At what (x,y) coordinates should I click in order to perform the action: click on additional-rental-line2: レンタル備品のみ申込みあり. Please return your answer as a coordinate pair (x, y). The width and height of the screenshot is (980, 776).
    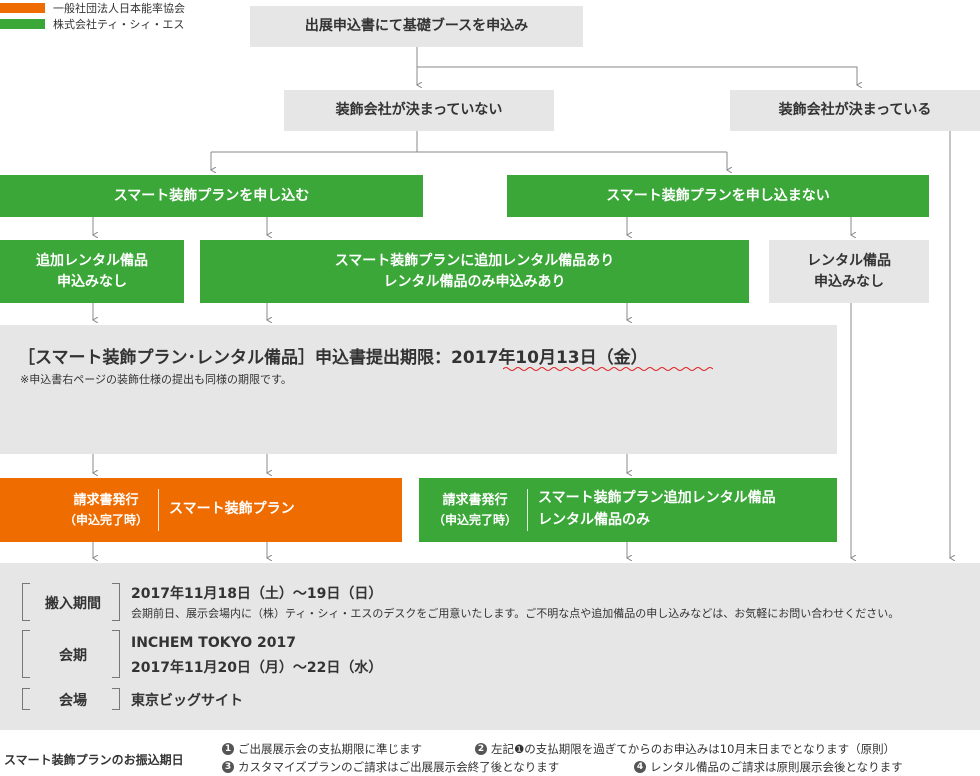
    Looking at the image, I should click on (474, 281).